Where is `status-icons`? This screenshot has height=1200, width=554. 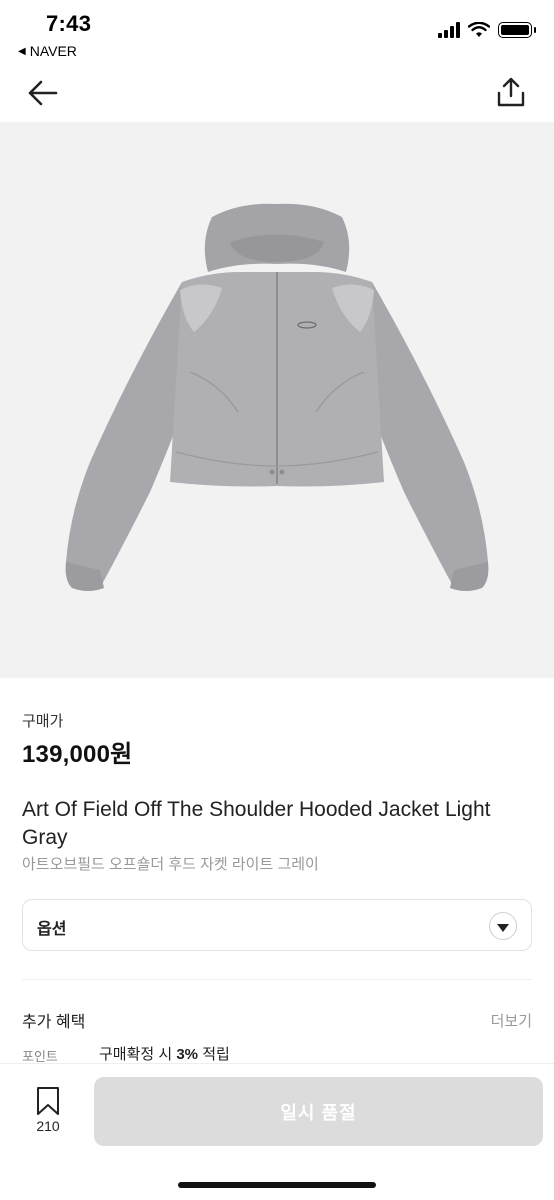 status-icons is located at coordinates (487, 30).